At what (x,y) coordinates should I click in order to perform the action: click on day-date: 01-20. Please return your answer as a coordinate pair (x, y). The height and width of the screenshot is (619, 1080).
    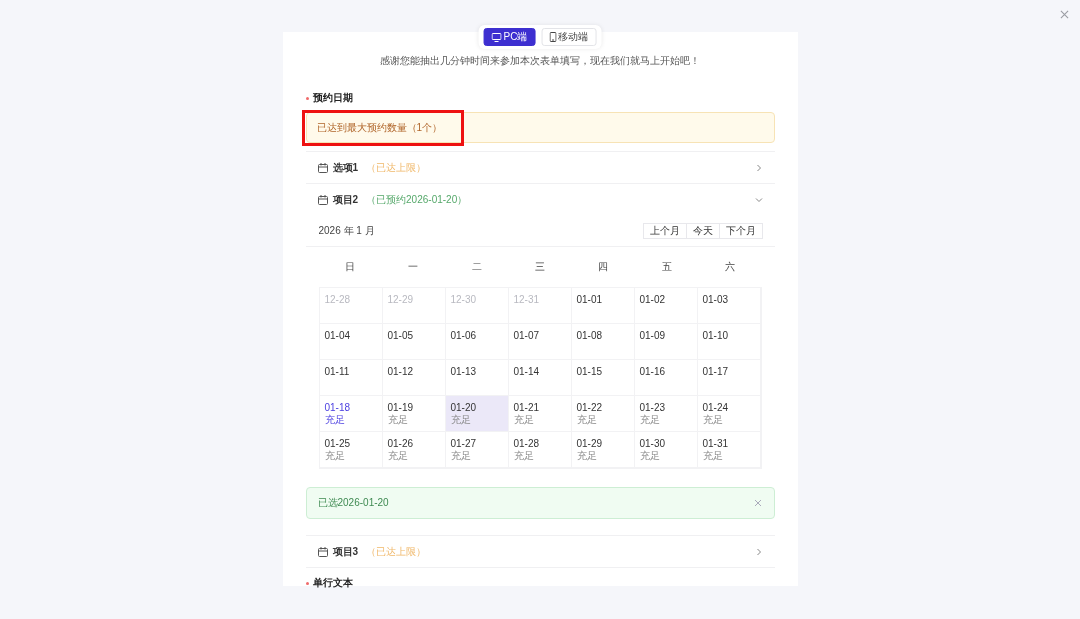
    Looking at the image, I should click on (463, 407).